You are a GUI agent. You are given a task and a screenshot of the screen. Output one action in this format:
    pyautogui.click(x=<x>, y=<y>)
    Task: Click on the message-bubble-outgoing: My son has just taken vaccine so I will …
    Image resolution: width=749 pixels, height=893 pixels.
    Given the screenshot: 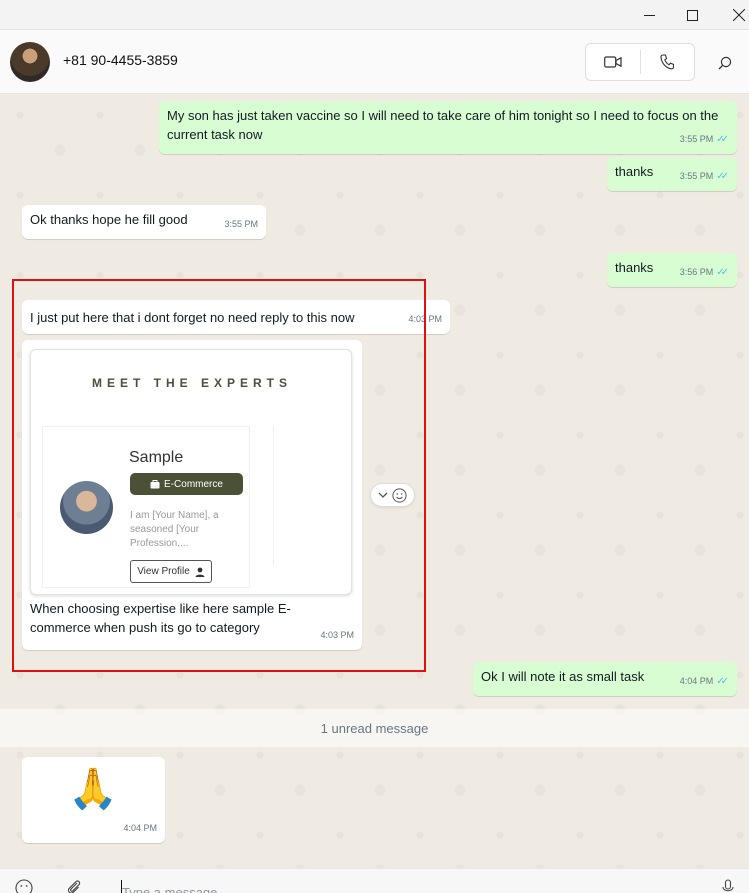 What is the action you would take?
    pyautogui.click(x=448, y=127)
    